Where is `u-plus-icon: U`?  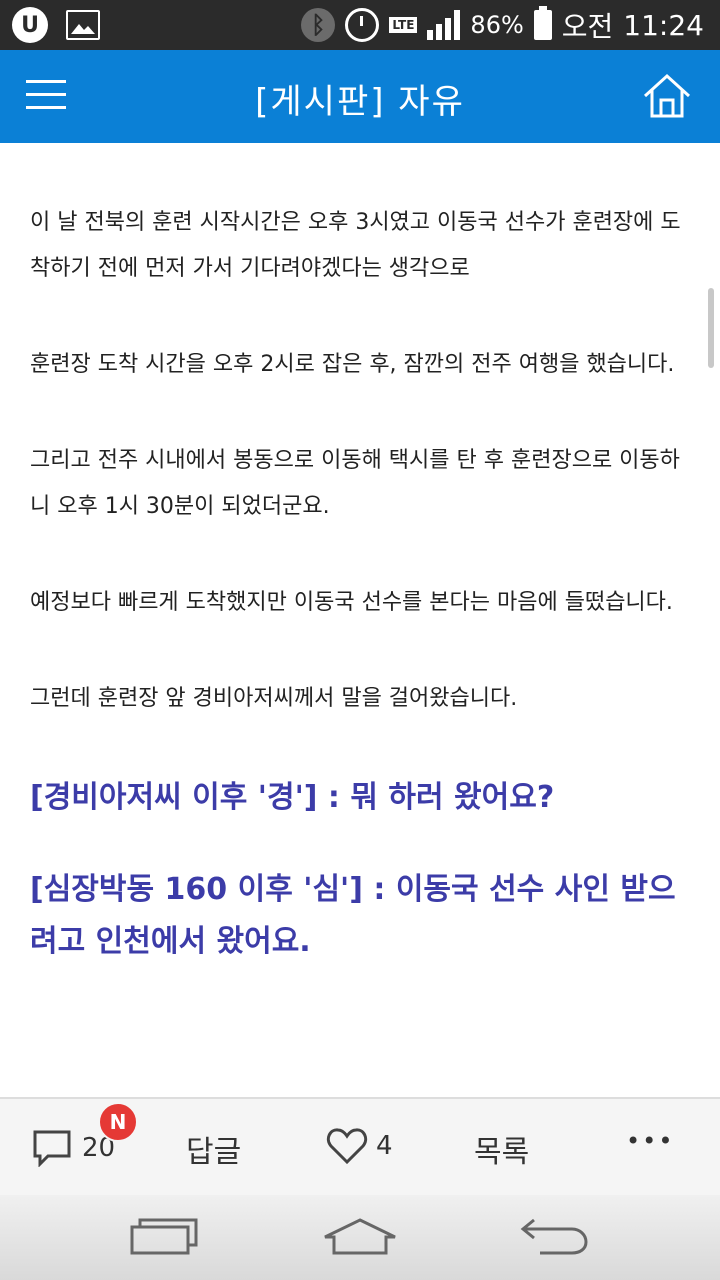
u-plus-icon: U is located at coordinates (30, 25).